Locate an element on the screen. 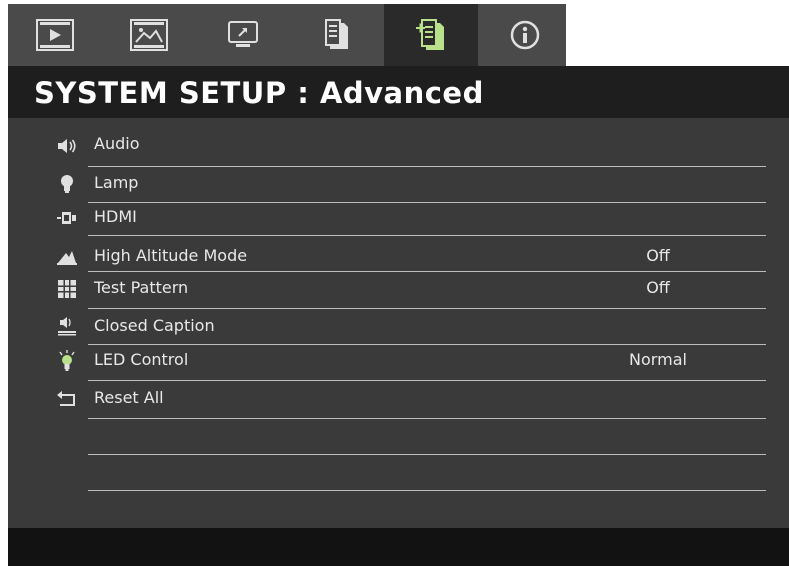 This screenshot has width=789, height=566. test-pattern-icon is located at coordinates (67, 289).